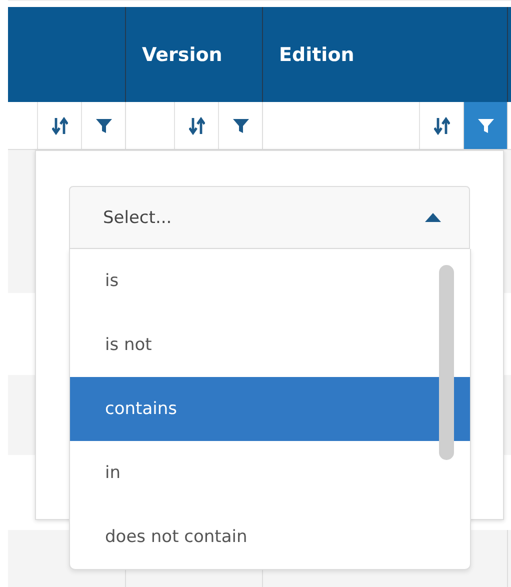 The image size is (511, 587). I want to click on dropdown-option: does not contain, so click(270, 537).